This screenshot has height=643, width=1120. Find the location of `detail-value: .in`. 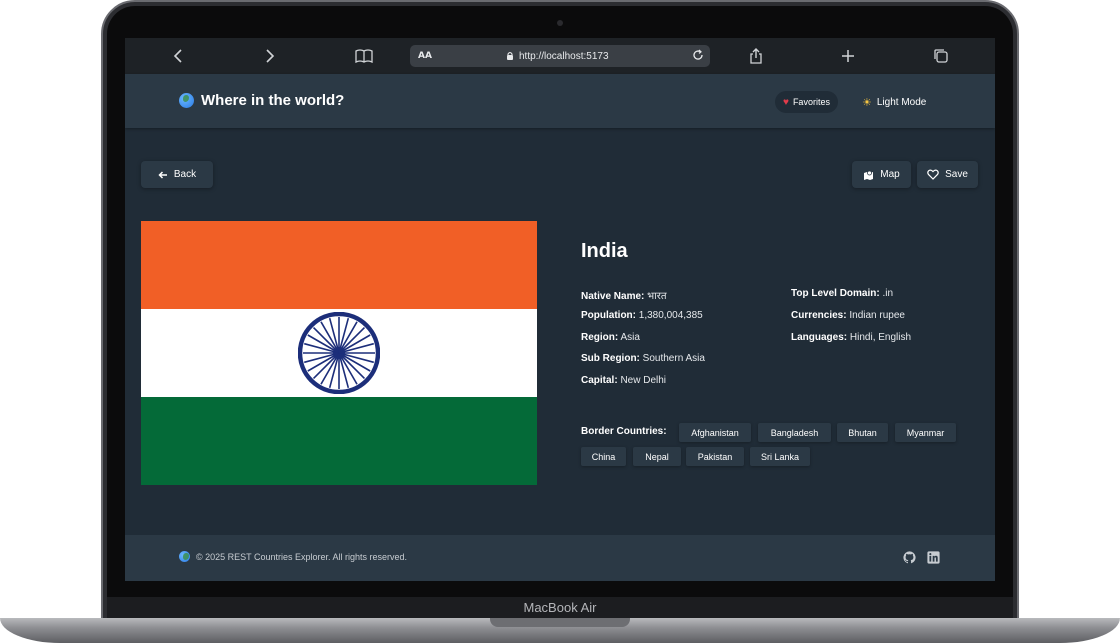

detail-value: .in is located at coordinates (888, 293).